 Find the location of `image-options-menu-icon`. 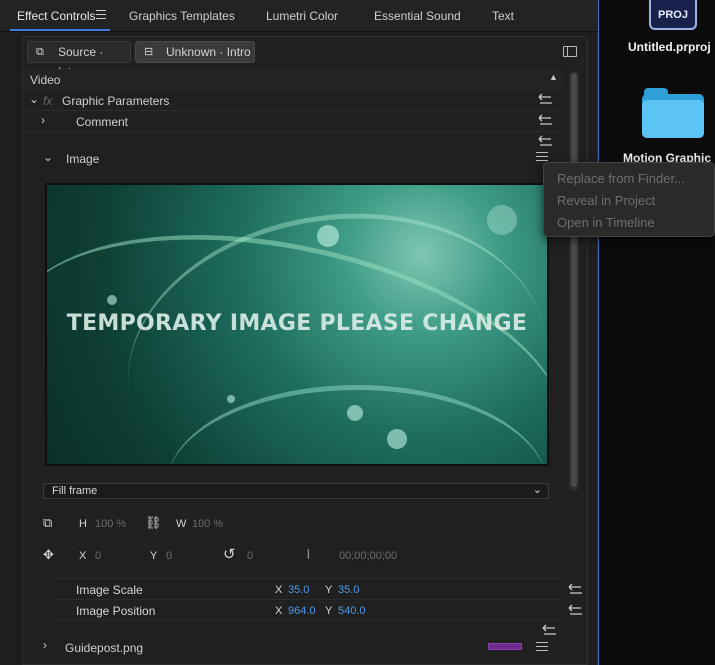

image-options-menu-icon is located at coordinates (542, 156).